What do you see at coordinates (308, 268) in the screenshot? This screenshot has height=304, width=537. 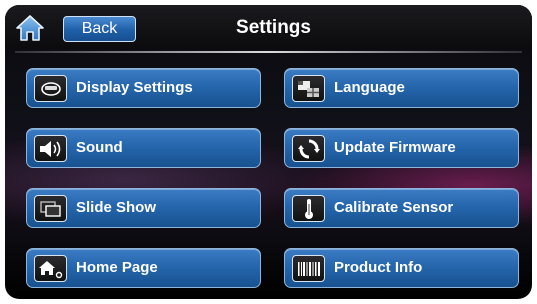 I see `barcode-icon` at bounding box center [308, 268].